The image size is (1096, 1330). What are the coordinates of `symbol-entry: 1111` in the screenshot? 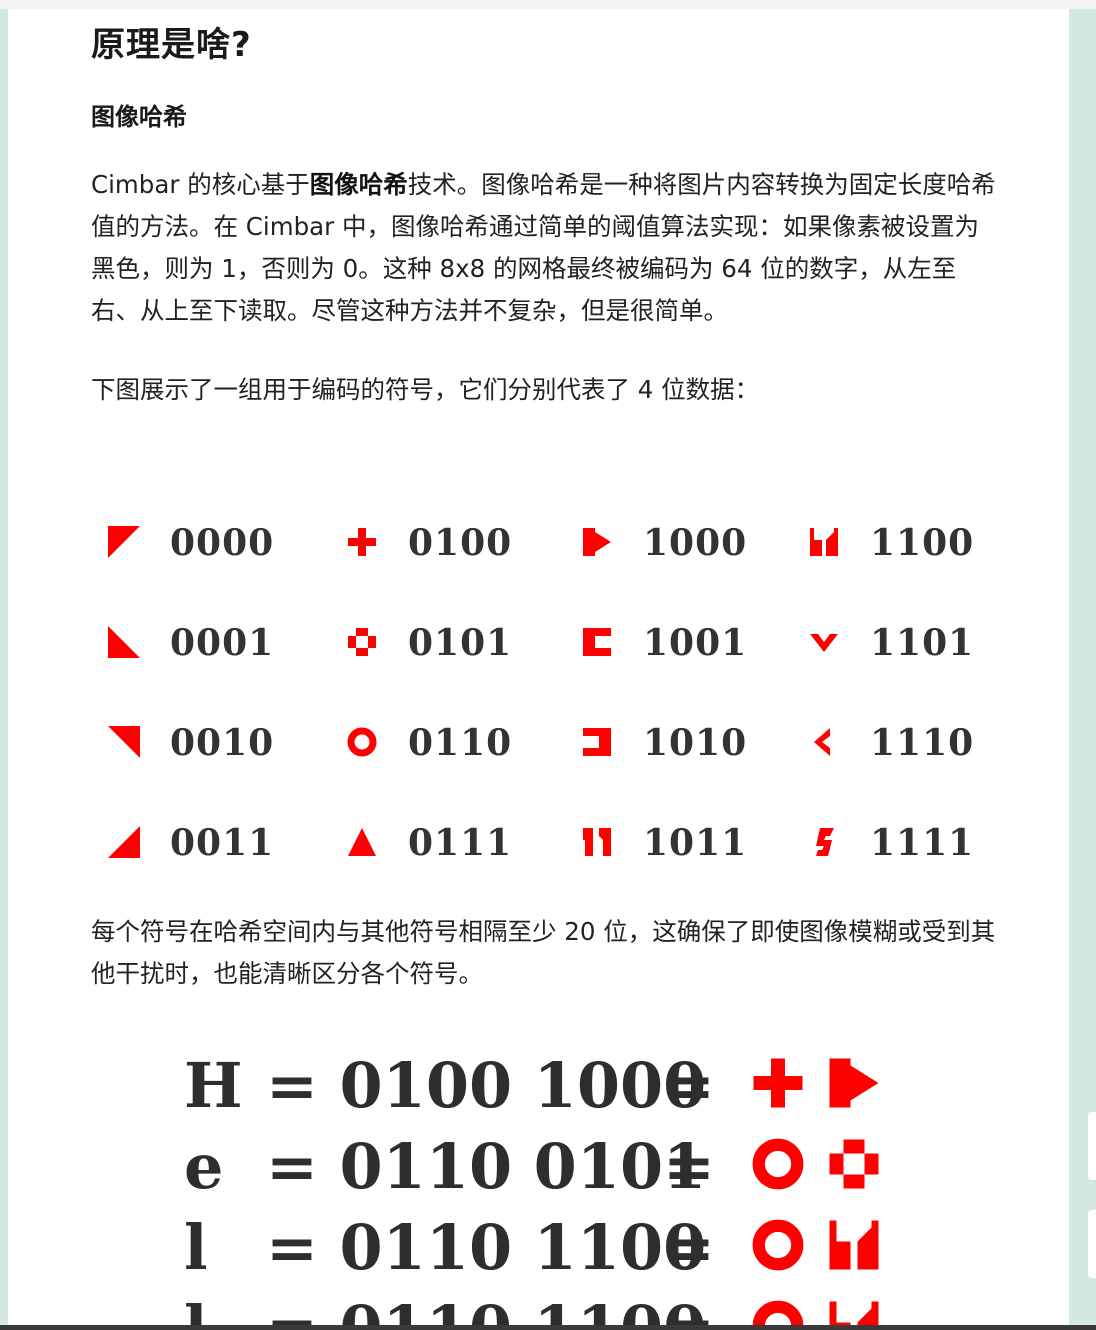 It's located at (918, 844).